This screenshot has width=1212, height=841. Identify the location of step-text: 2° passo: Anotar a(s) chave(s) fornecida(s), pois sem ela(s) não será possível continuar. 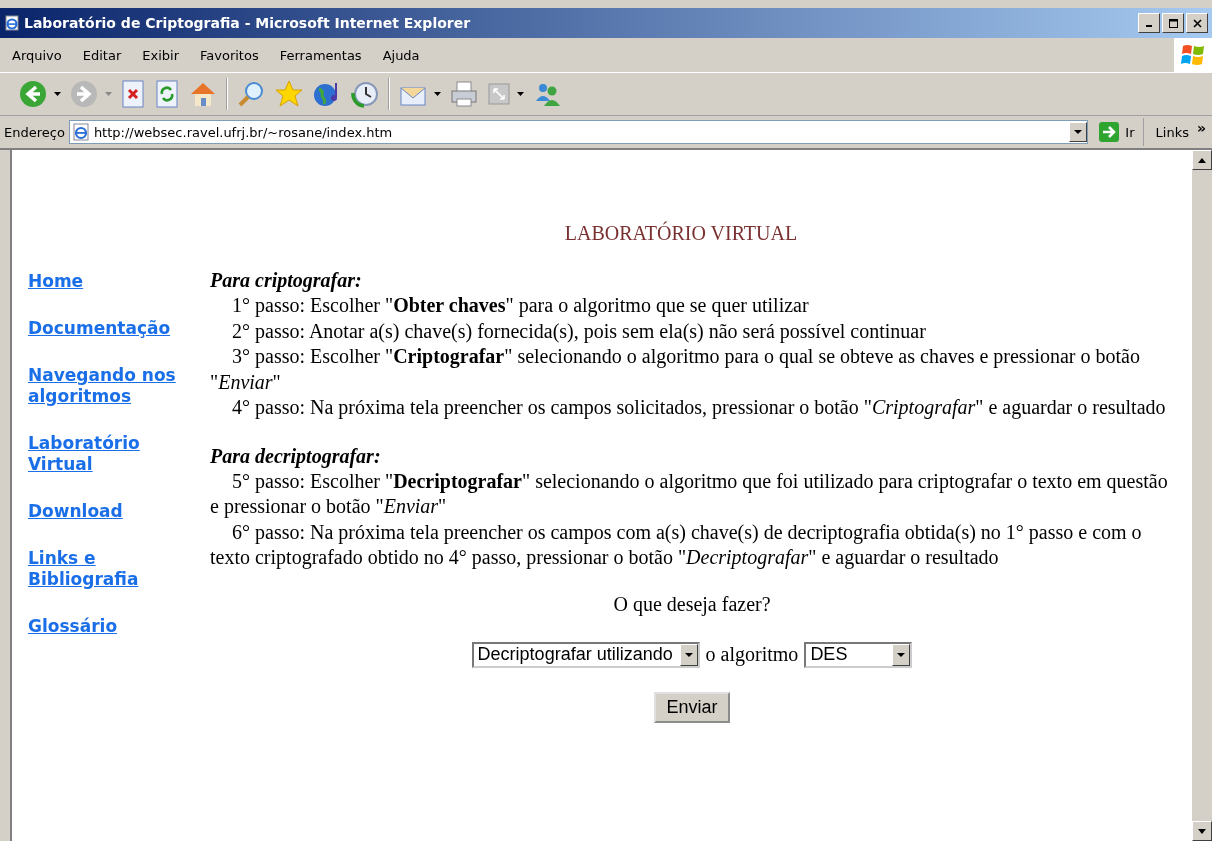
(579, 331).